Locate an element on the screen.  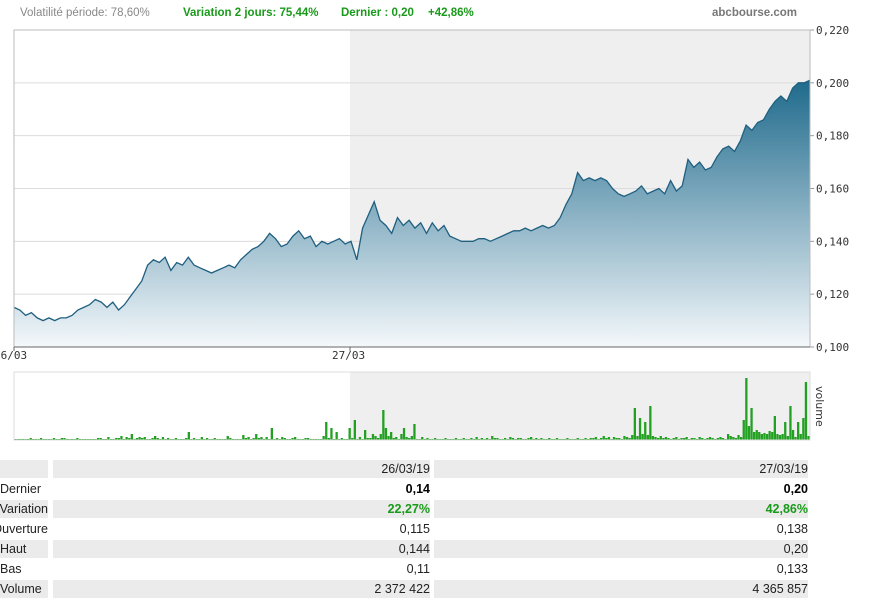
row-value-day2: 0,138 is located at coordinates (792, 529).